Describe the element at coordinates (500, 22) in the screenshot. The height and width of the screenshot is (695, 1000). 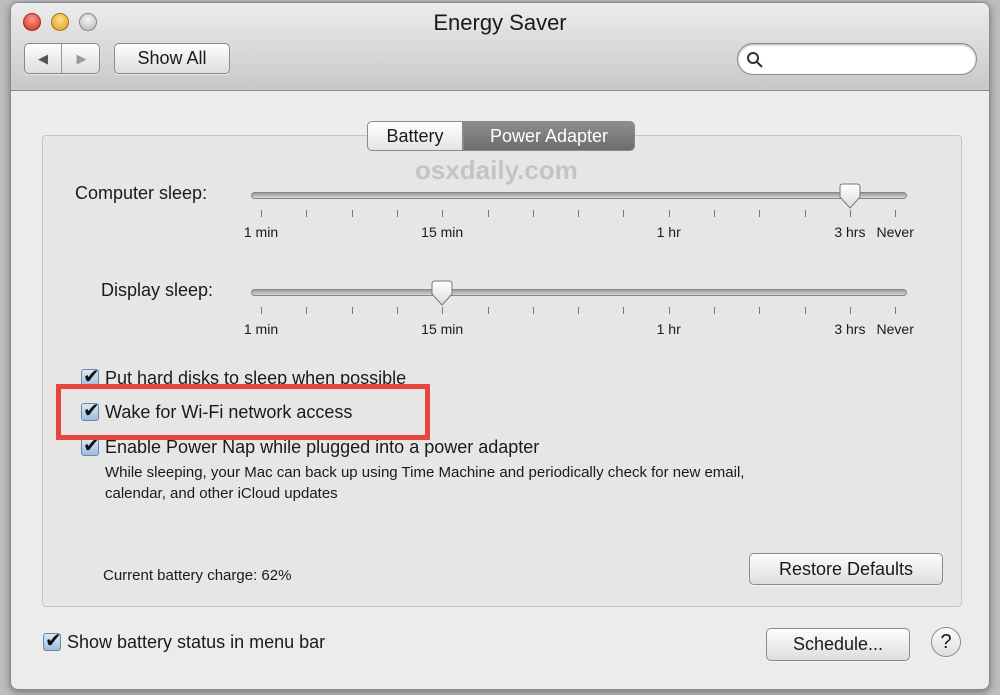
I see `window-title: Energy Saver` at that location.